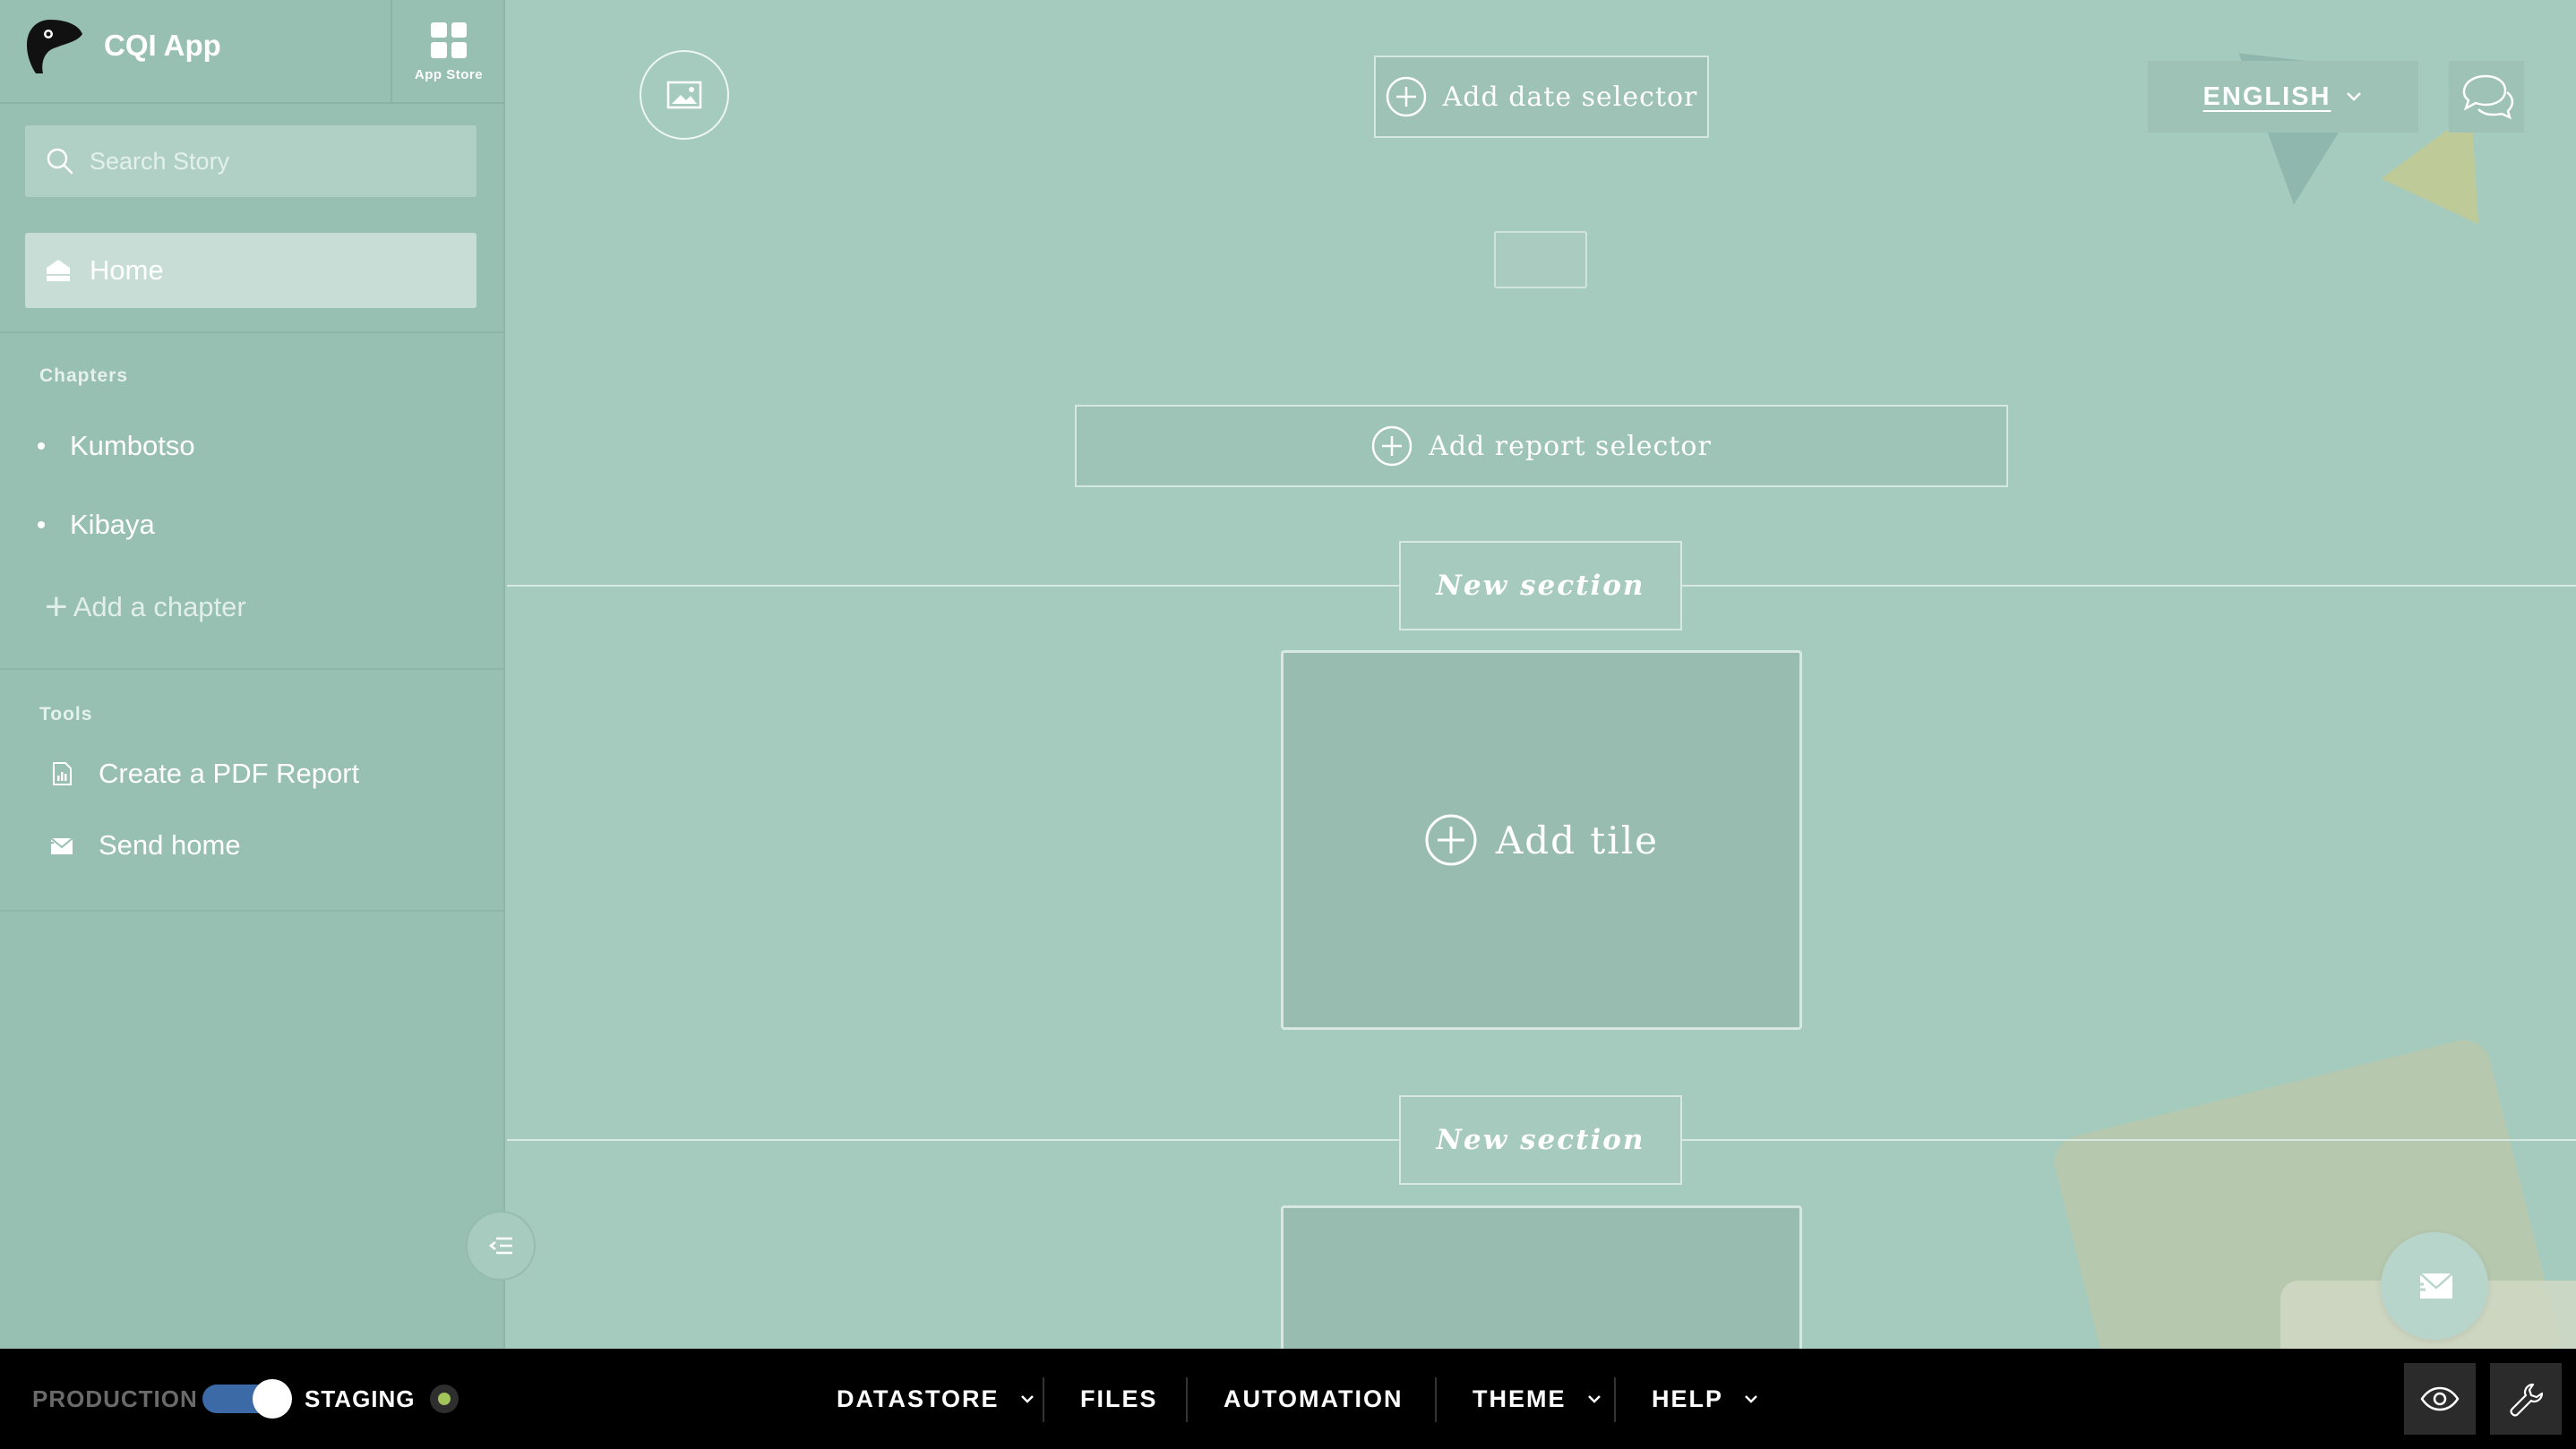  I want to click on app-title: CQI App, so click(162, 45).